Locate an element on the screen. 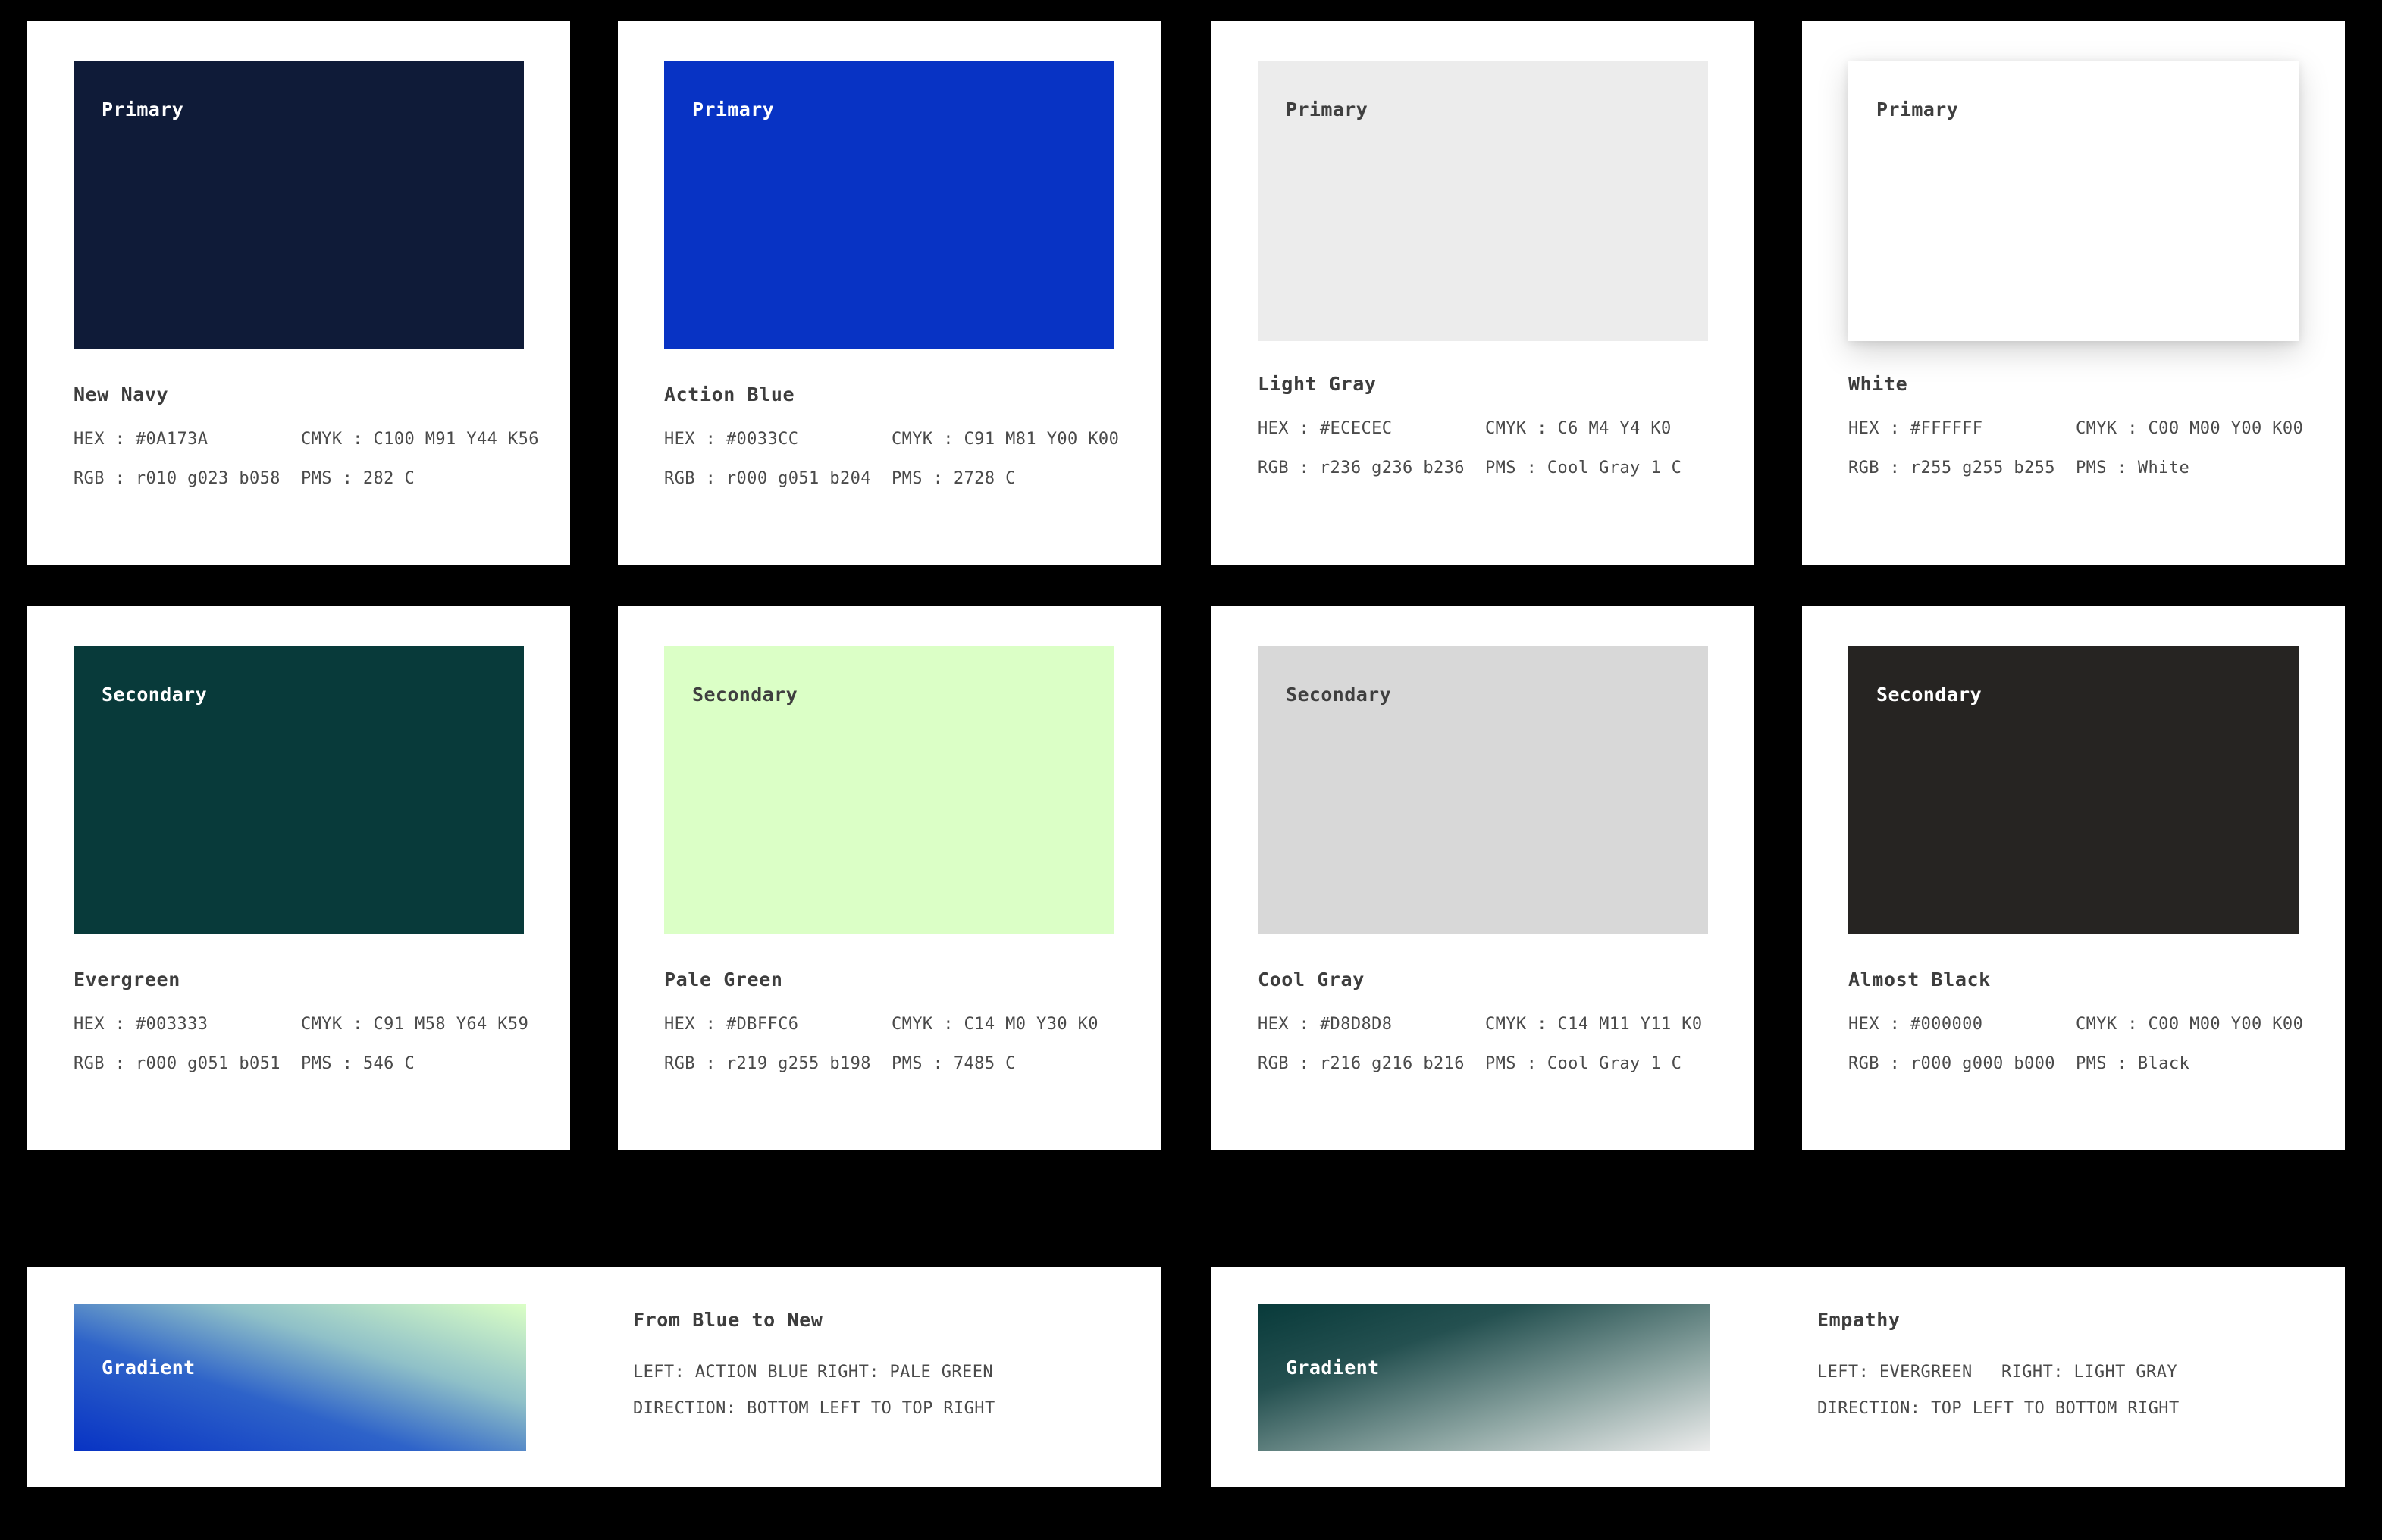 Image resolution: width=2382 pixels, height=1540 pixels. gradient-direction-value: BOTTOM LEFT TO TOP RIGHT is located at coordinates (871, 1408).